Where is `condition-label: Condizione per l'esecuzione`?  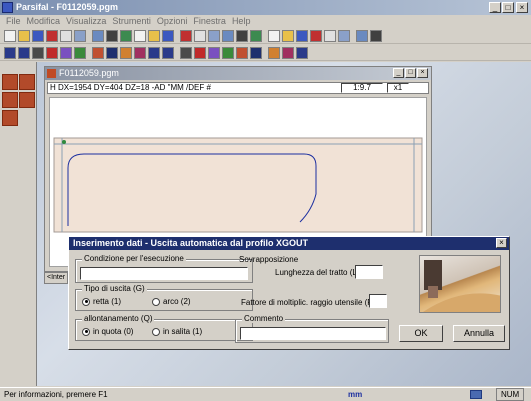 condition-label: Condizione per l'esecuzione is located at coordinates (134, 258).